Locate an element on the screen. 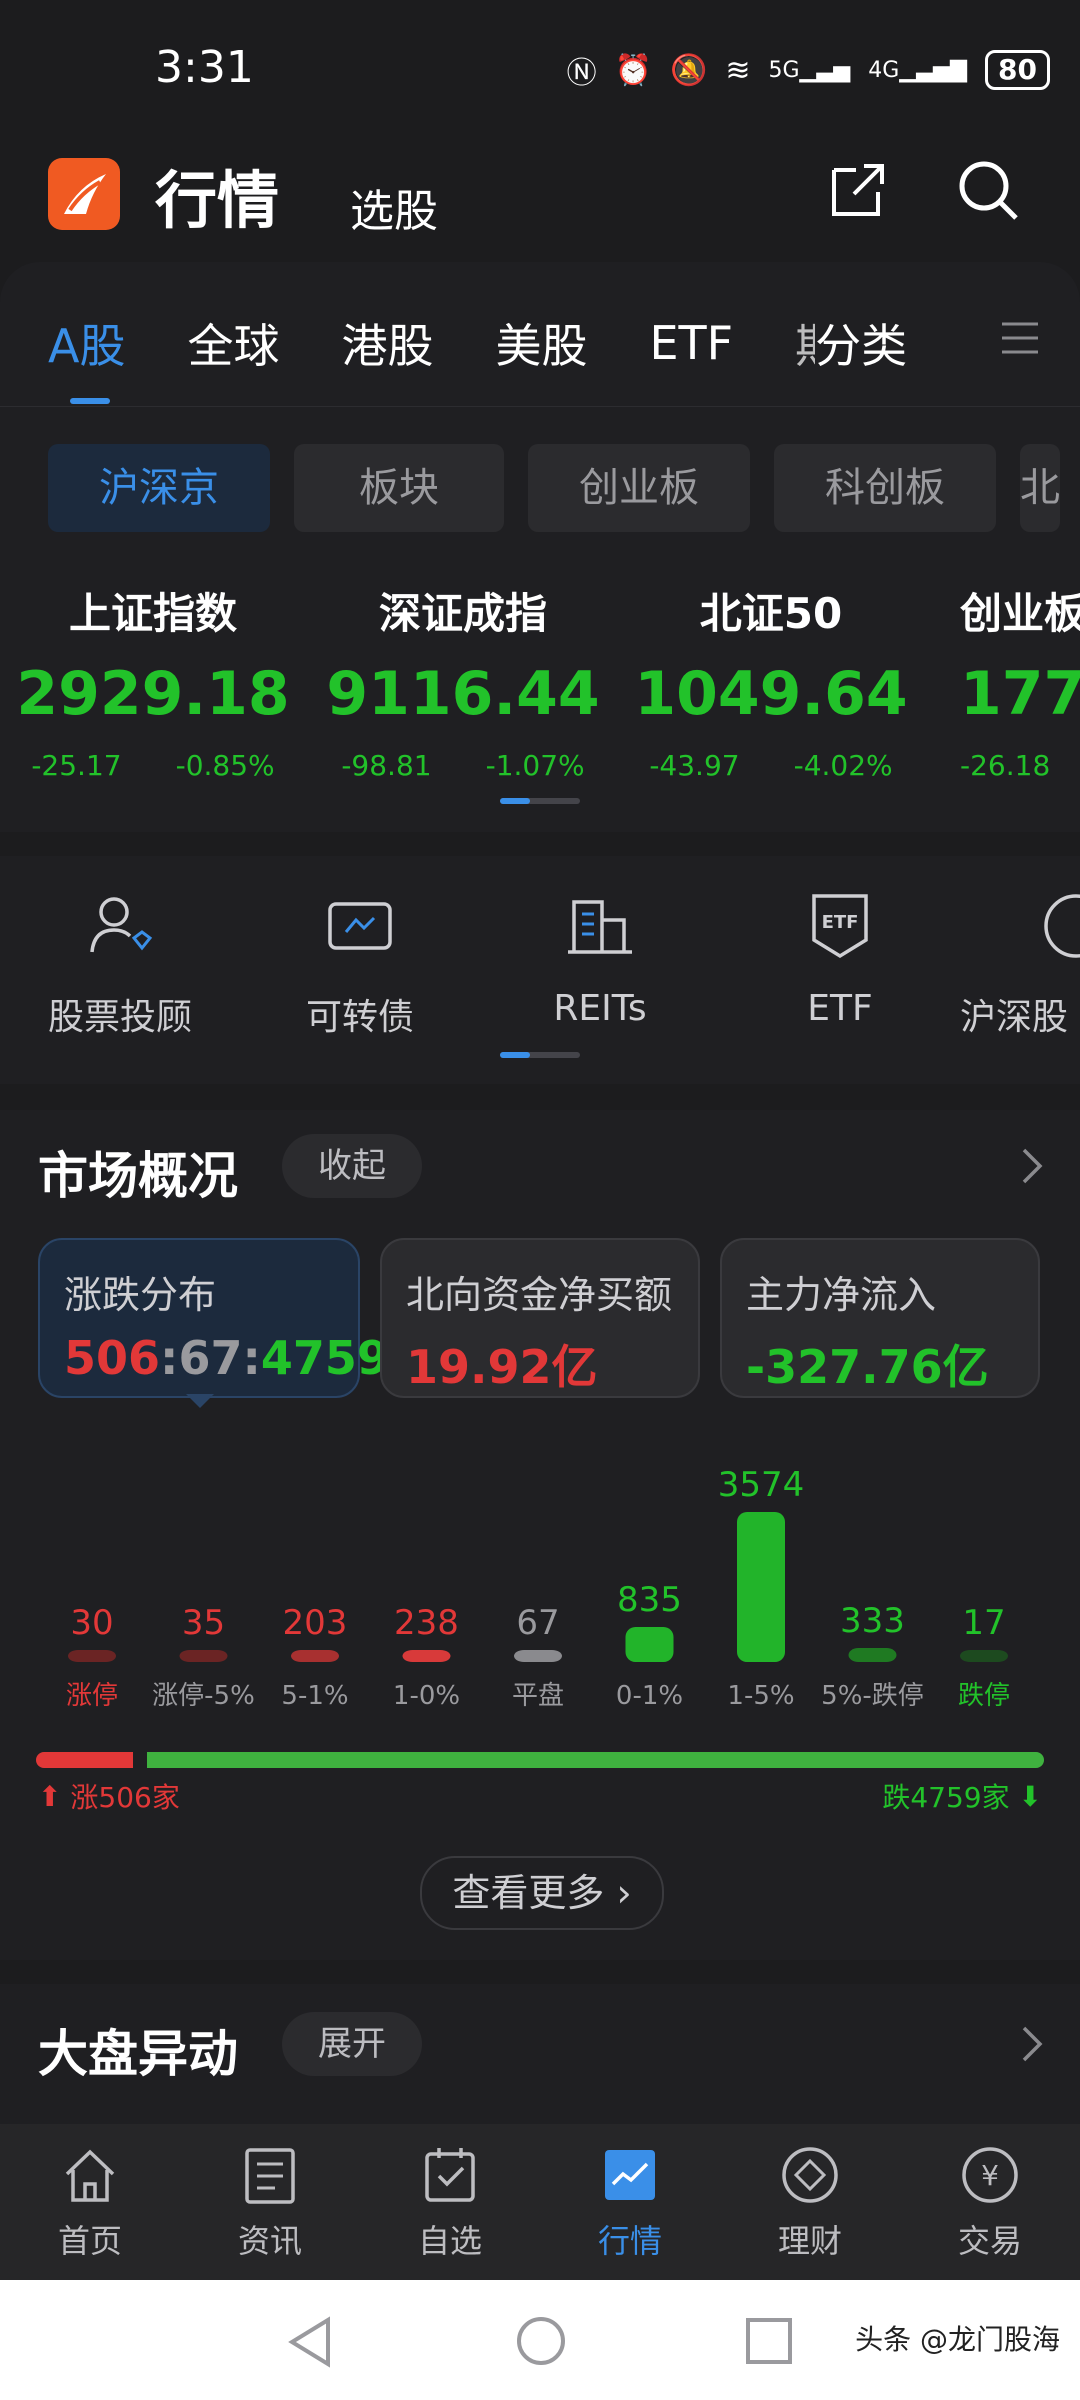  share-icon is located at coordinates (861, 193).